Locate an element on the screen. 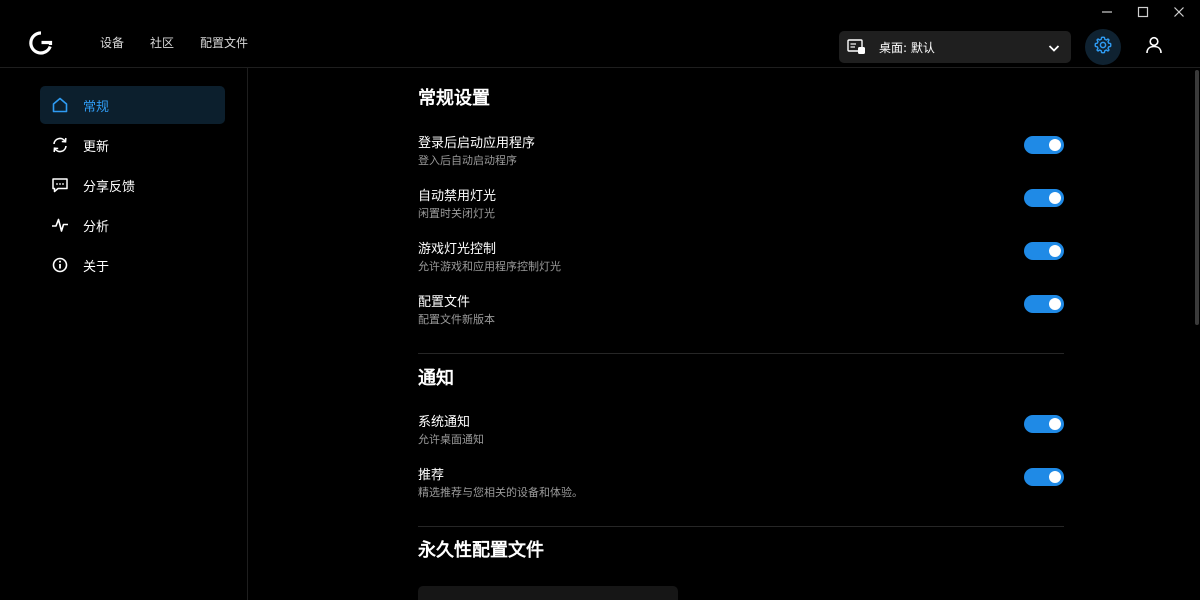  setting-launch-on-login: 登录后启动应用程序 登入后自动启动程序 is located at coordinates (741, 154).